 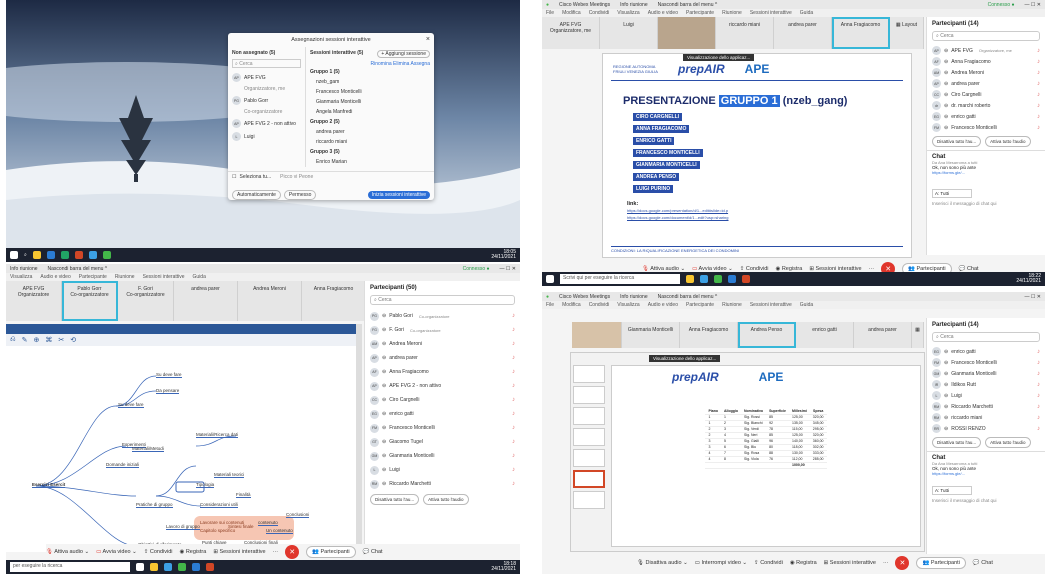 I want to click on participant-row: AF ⊖ Anna Fragiacomo ♪, so click(x=986, y=61).